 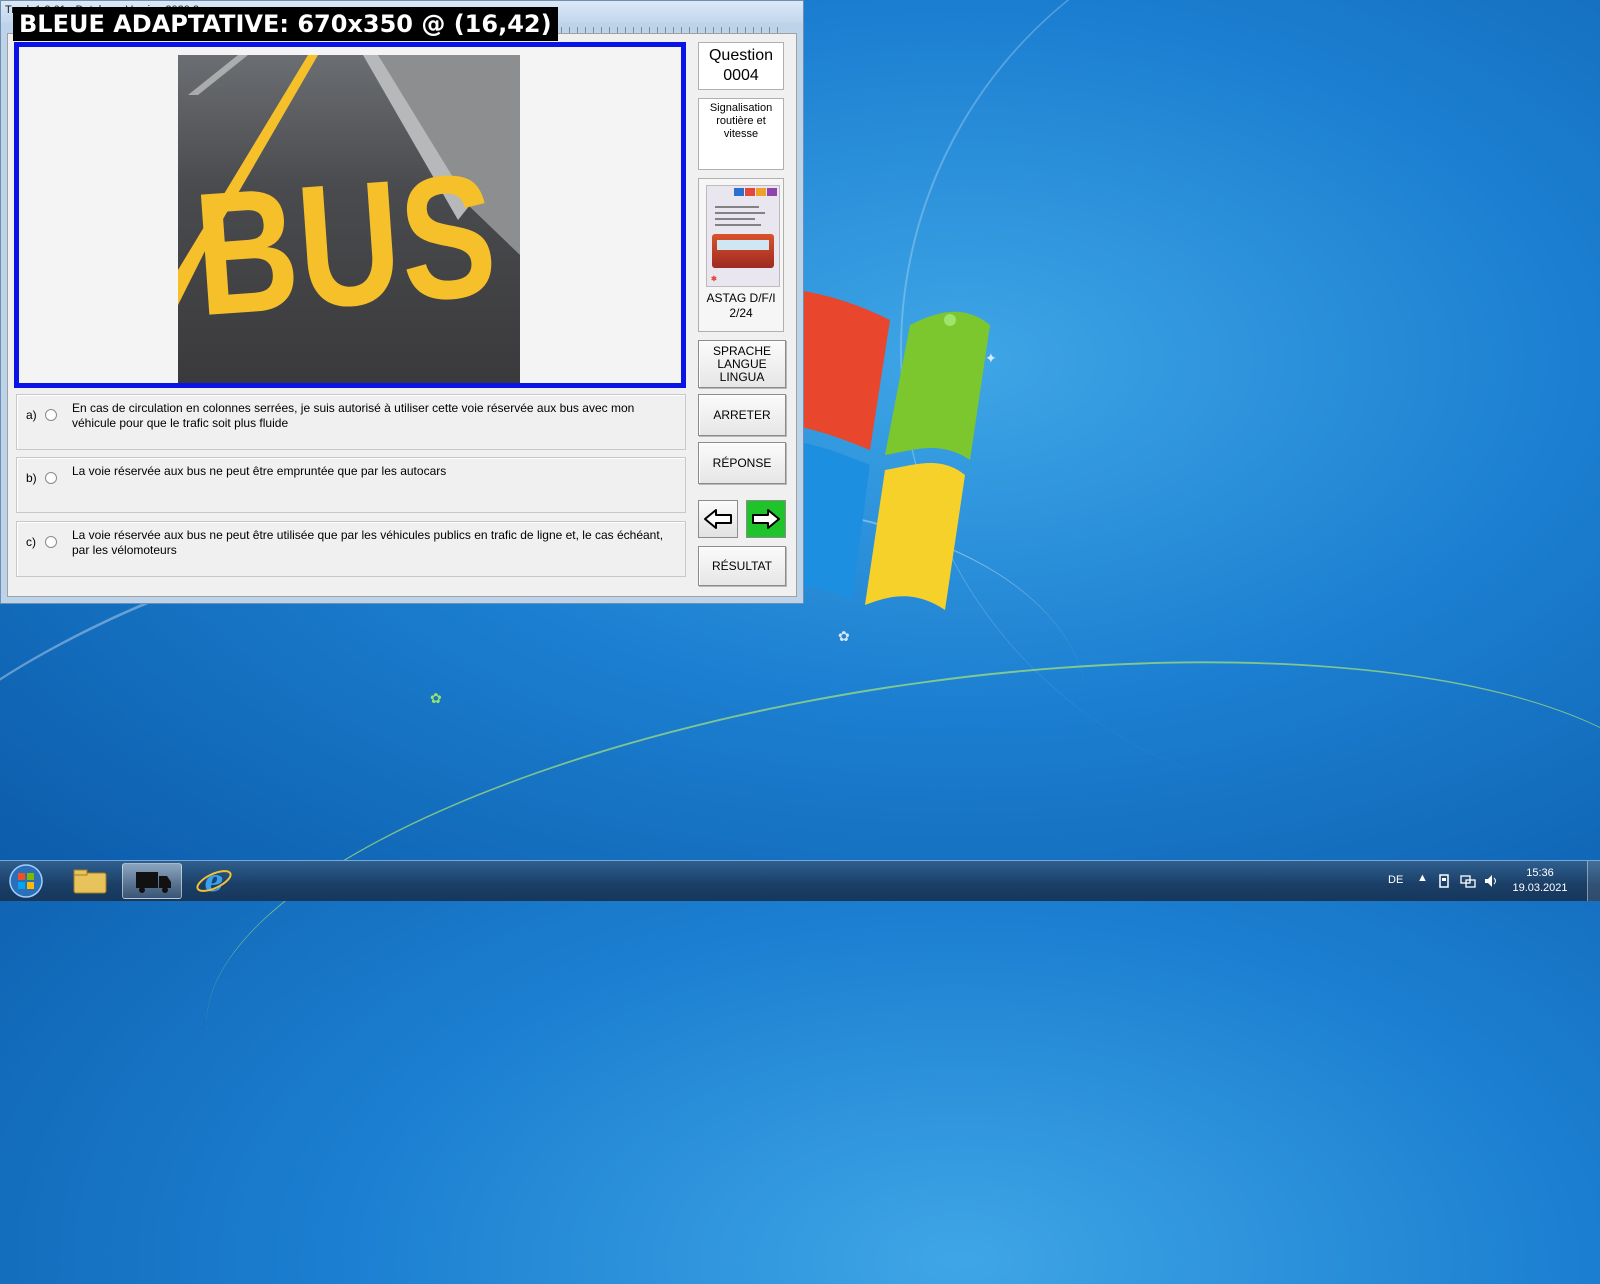 What do you see at coordinates (1540, 881) in the screenshot?
I see `system-clock: 15:36 19.03.2021` at bounding box center [1540, 881].